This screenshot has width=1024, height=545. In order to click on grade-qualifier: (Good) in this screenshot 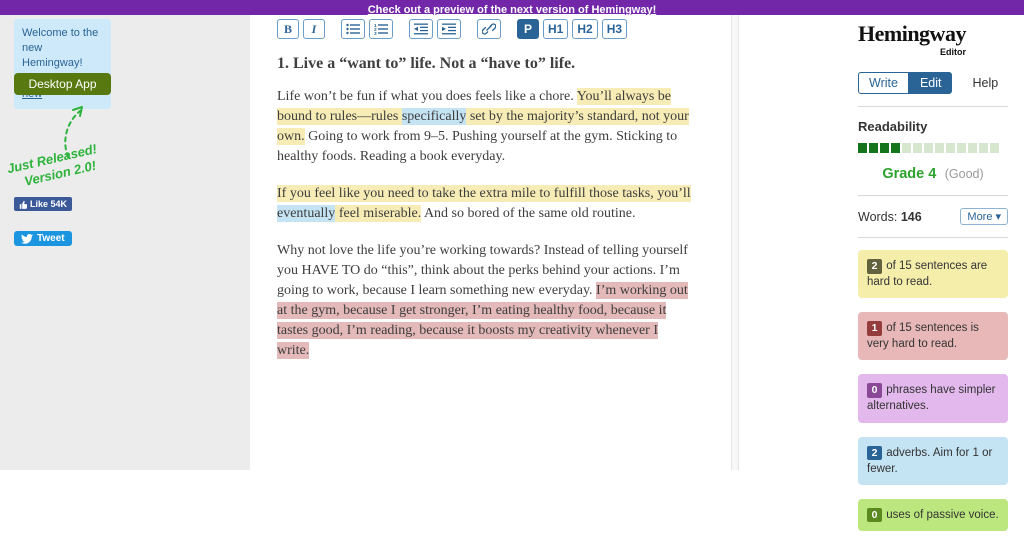, I will do `click(964, 174)`.